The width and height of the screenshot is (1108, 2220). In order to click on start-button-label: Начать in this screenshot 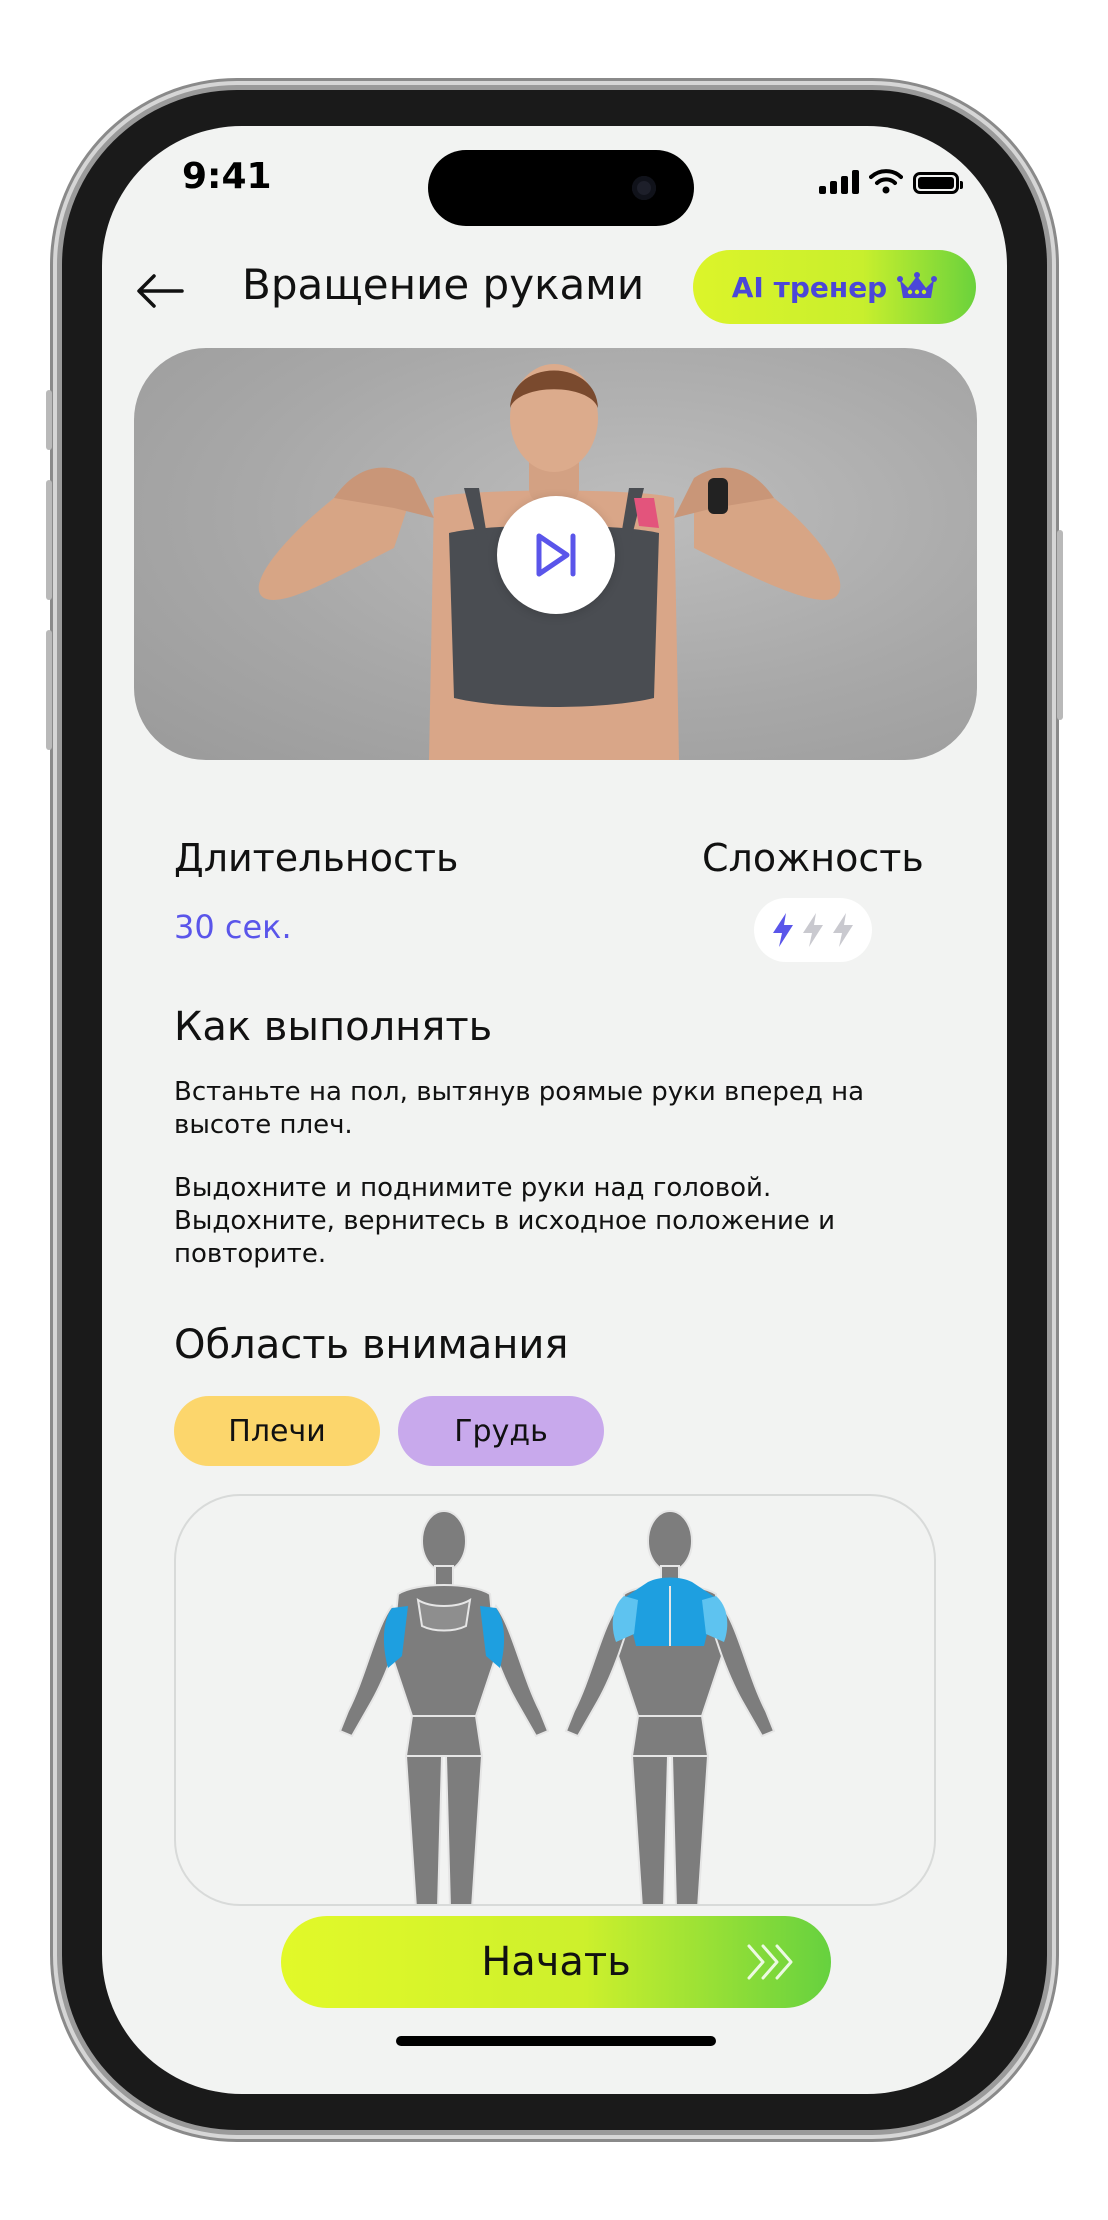, I will do `click(556, 1962)`.